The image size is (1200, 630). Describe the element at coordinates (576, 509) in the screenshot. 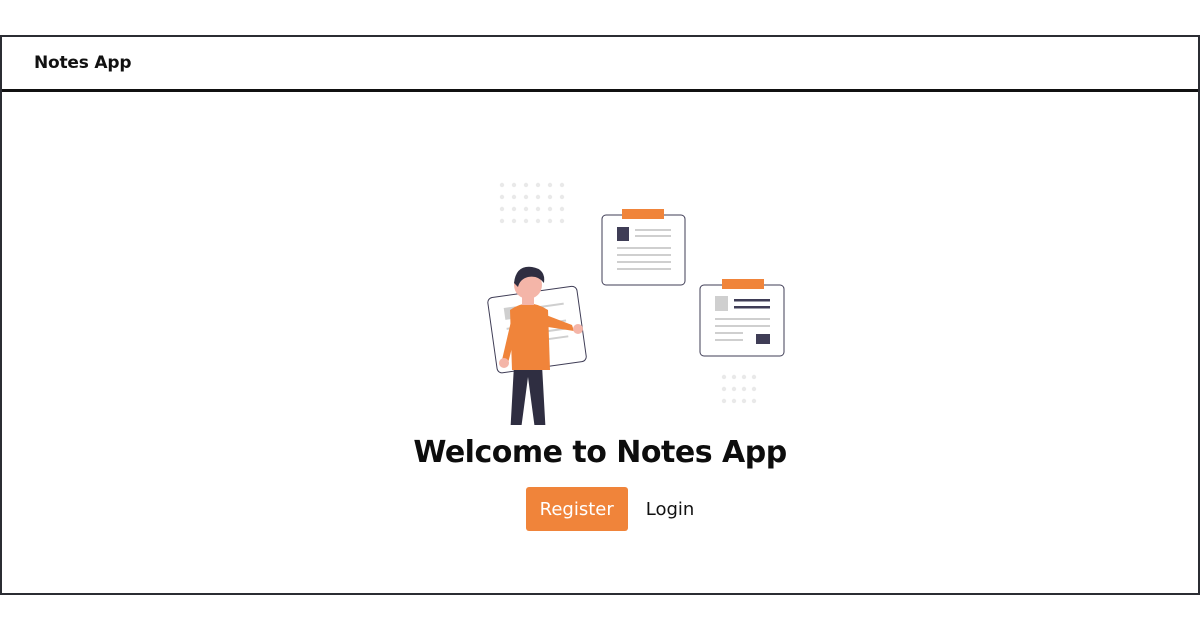

I see `register-button: Register` at that location.